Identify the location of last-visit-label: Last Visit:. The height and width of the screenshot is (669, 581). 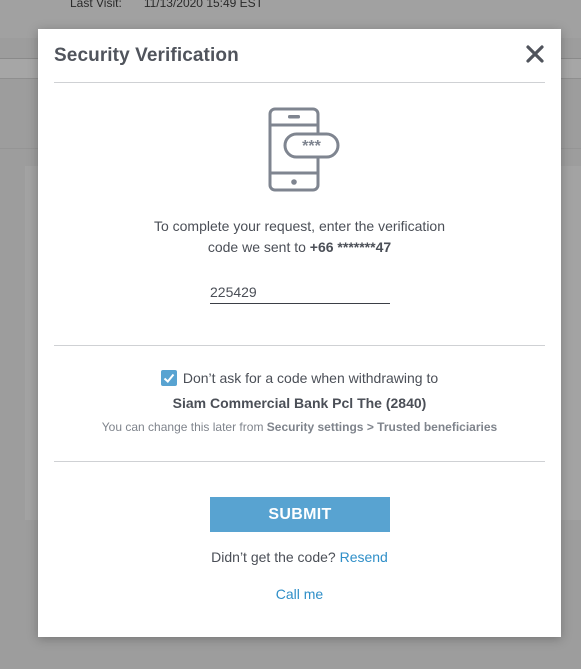
(96, 5).